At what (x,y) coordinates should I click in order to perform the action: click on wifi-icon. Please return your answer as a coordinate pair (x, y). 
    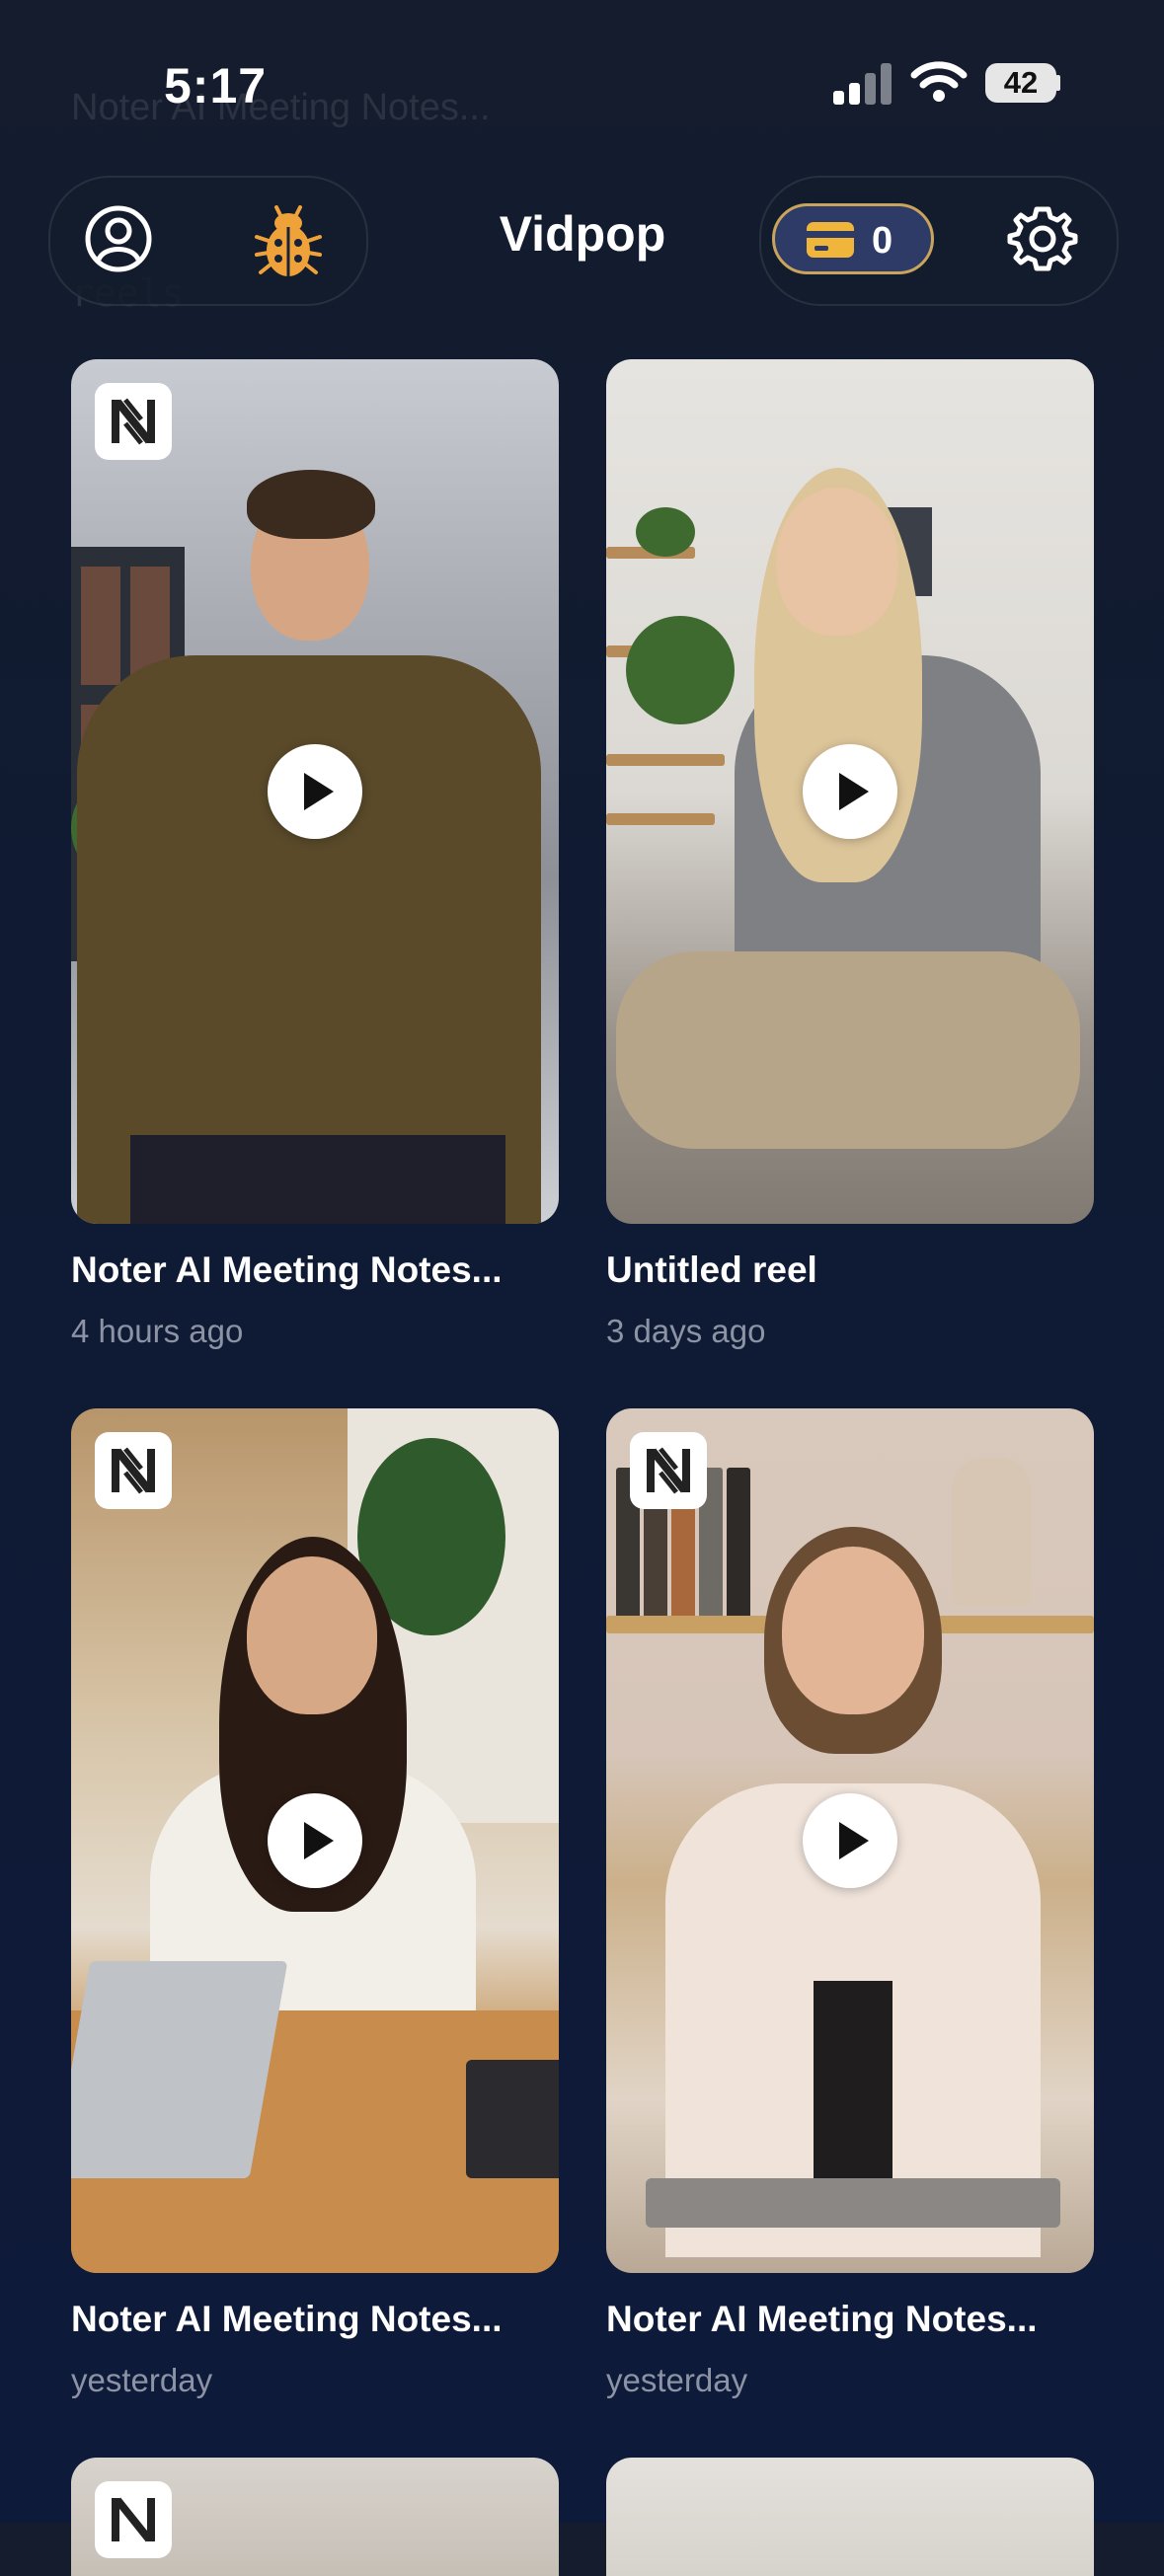
    Looking at the image, I should click on (939, 81).